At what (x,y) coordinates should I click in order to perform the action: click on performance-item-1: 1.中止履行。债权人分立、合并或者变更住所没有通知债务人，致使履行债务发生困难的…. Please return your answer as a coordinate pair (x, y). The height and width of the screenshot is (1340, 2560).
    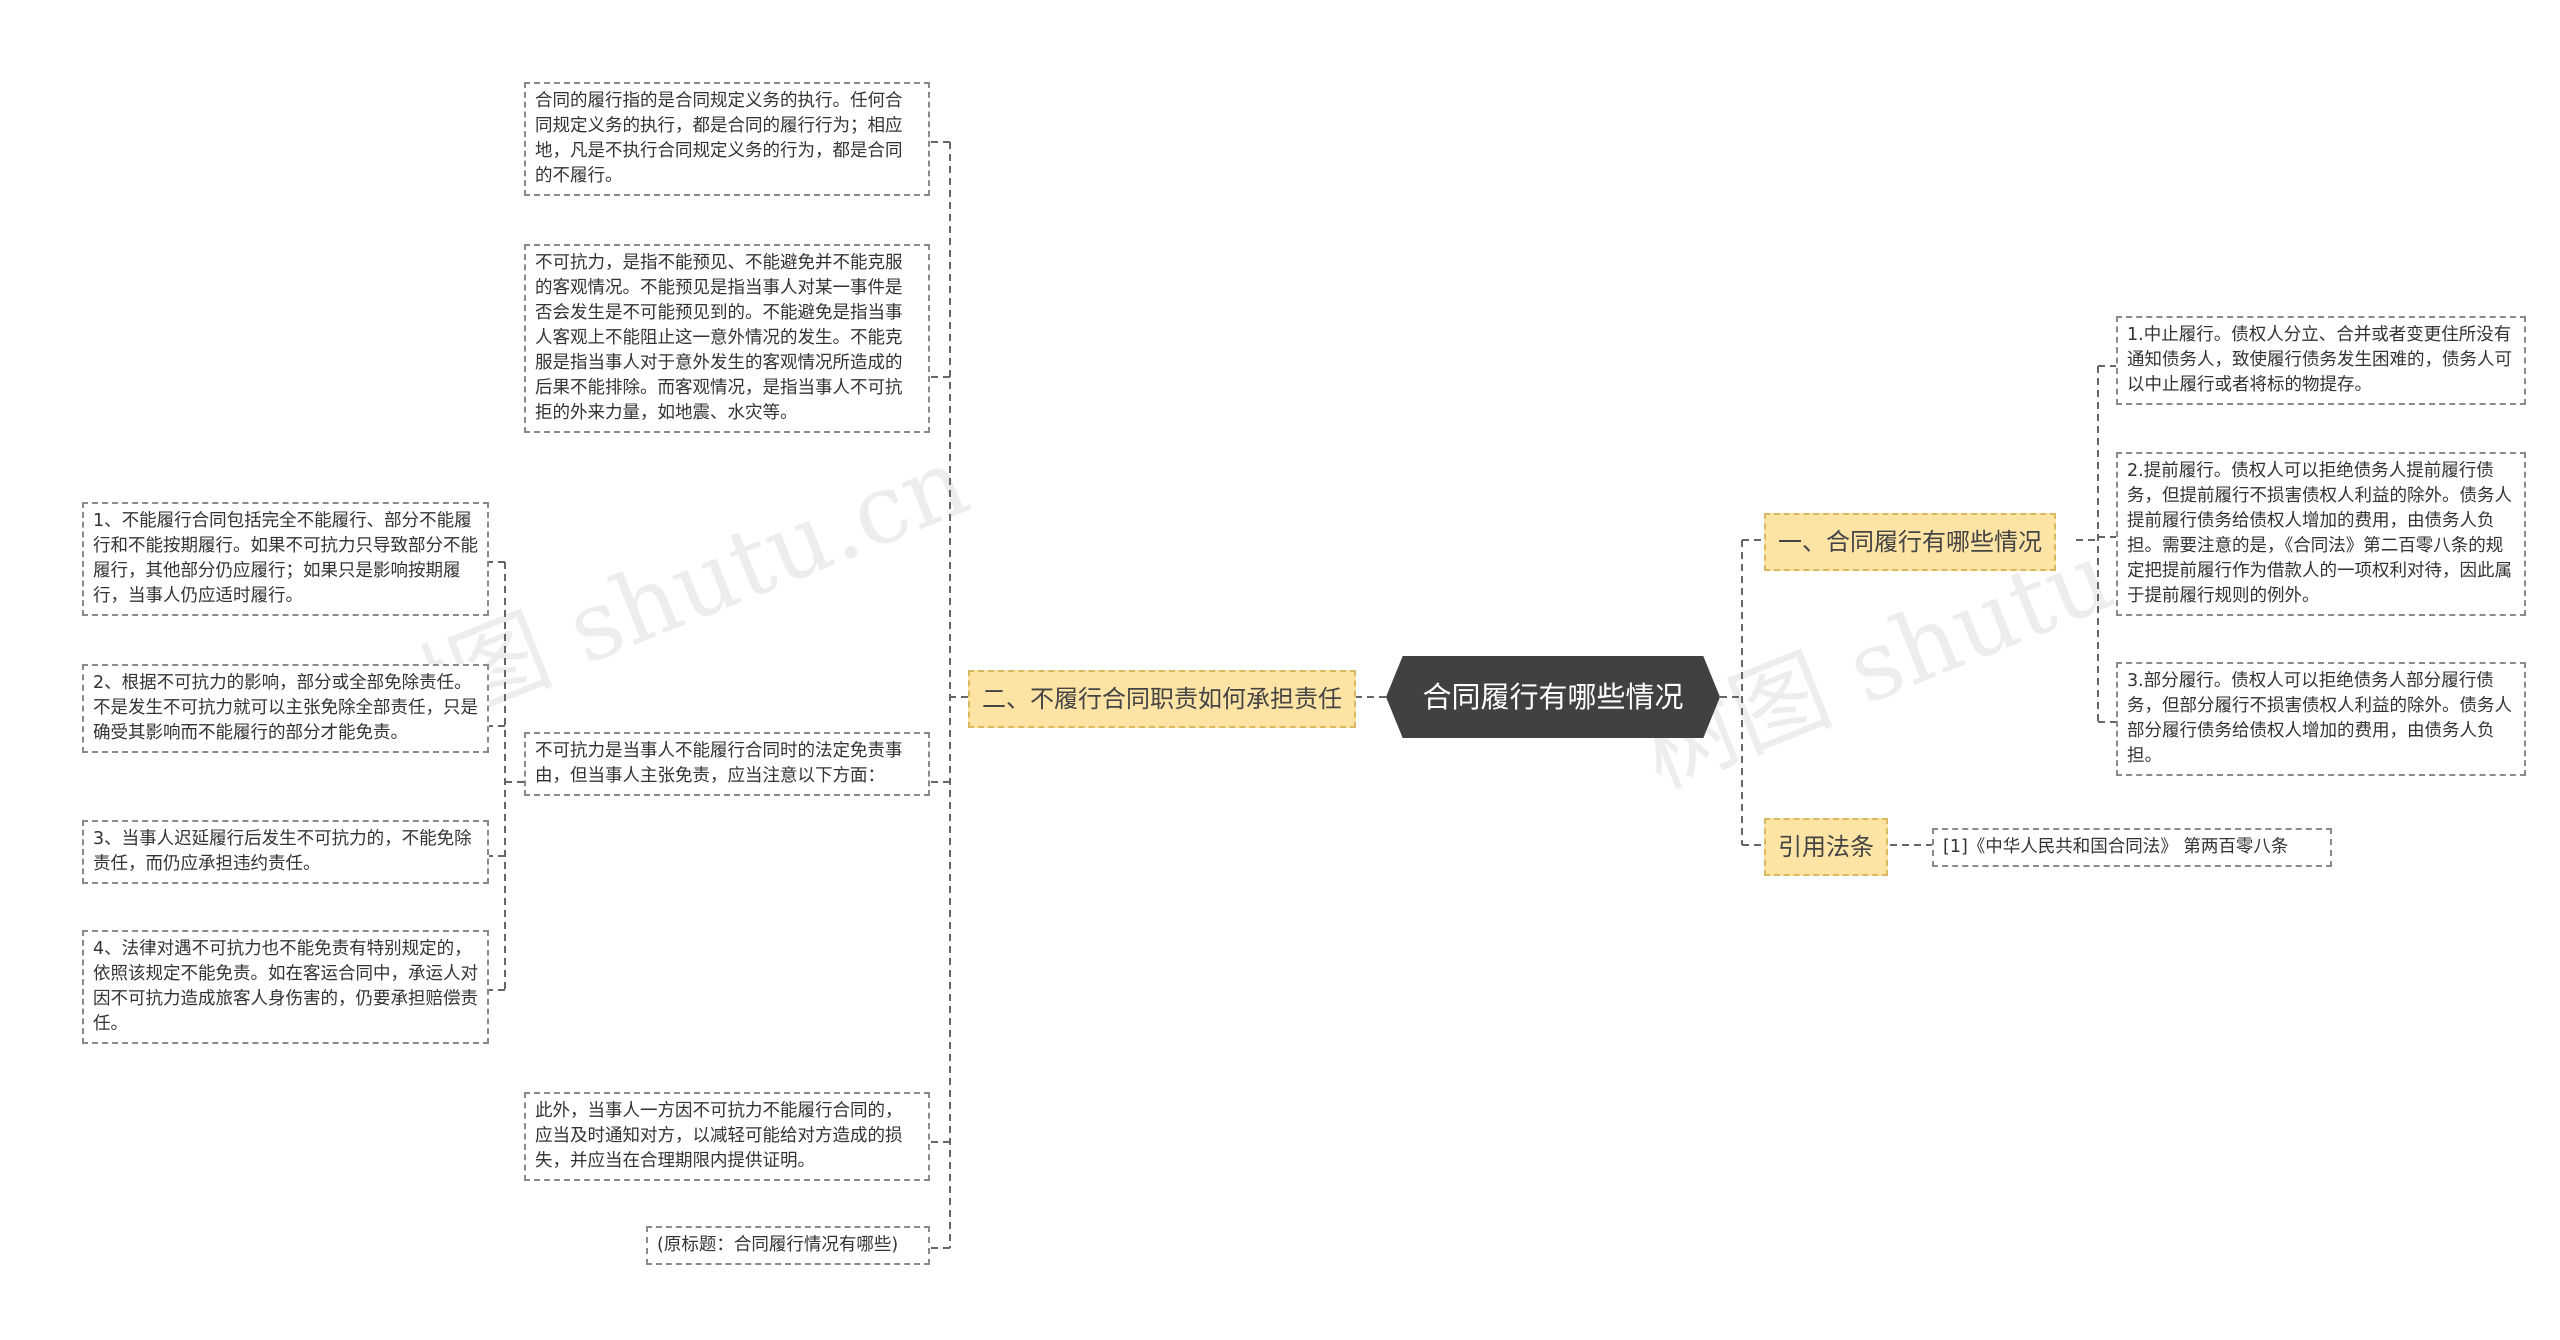
    Looking at the image, I should click on (2321, 360).